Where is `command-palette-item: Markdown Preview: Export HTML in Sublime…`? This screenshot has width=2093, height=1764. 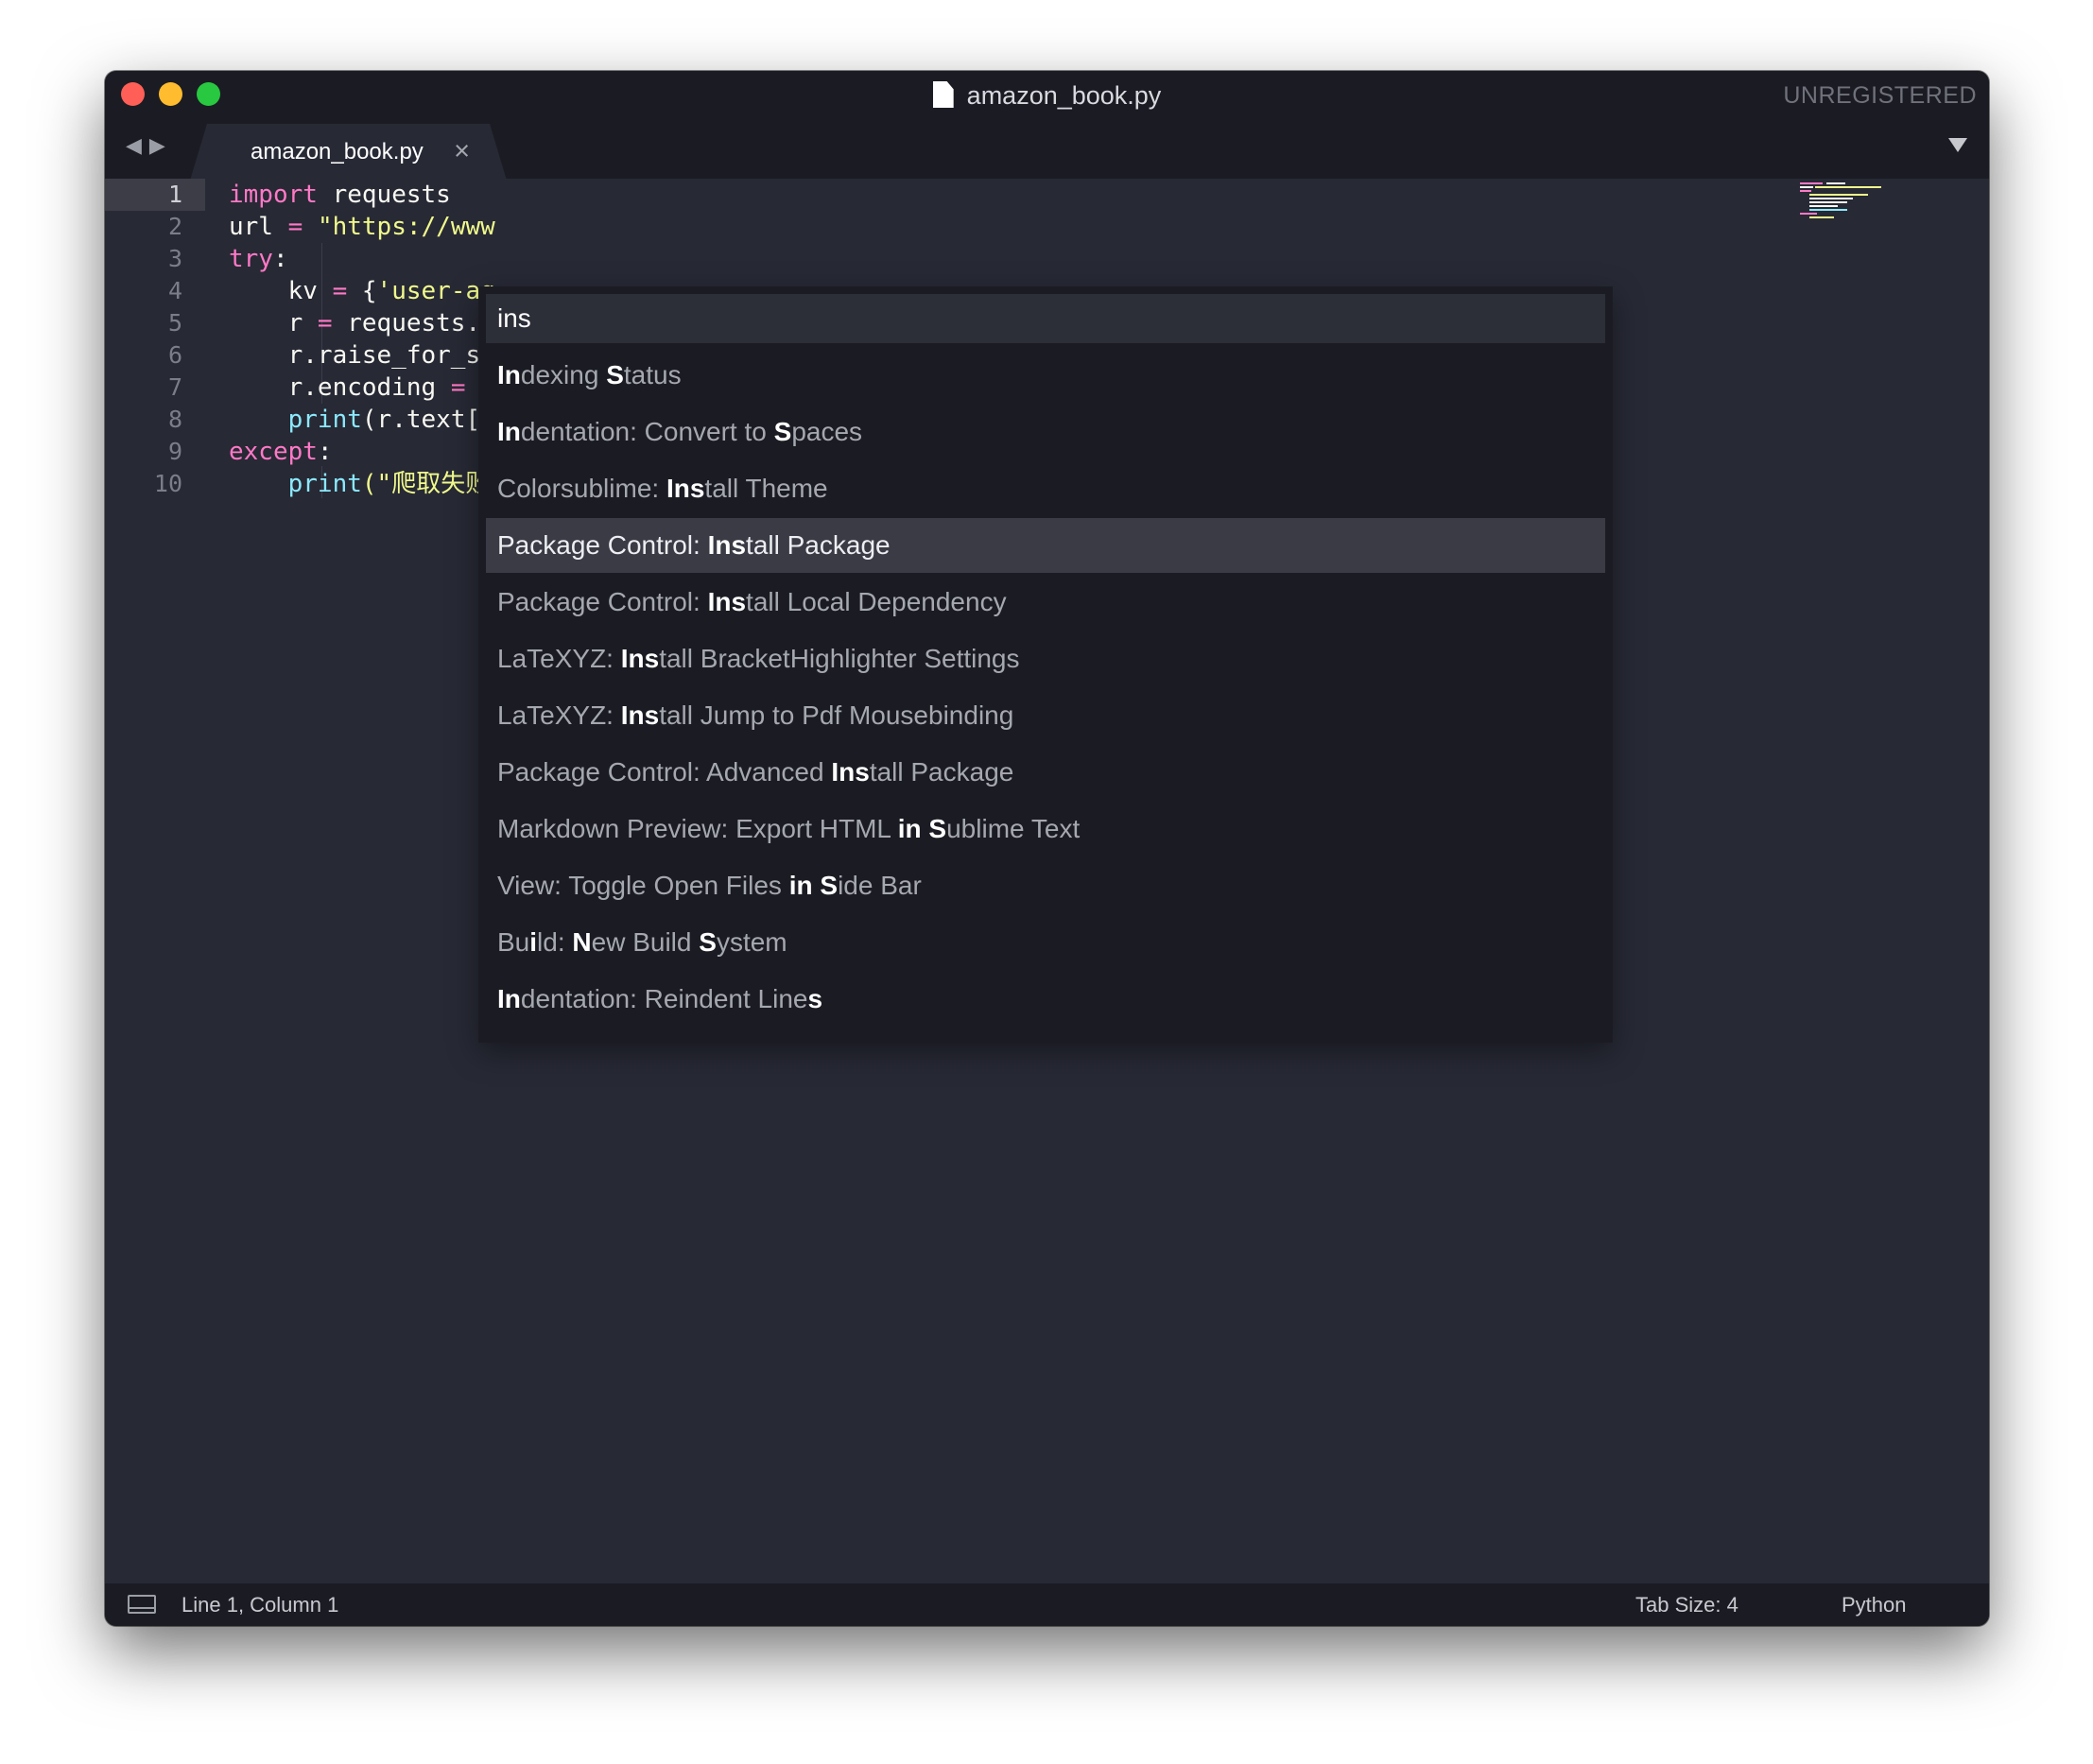
command-palette-item: Markdown Preview: Export HTML in Sublime… is located at coordinates (1045, 829).